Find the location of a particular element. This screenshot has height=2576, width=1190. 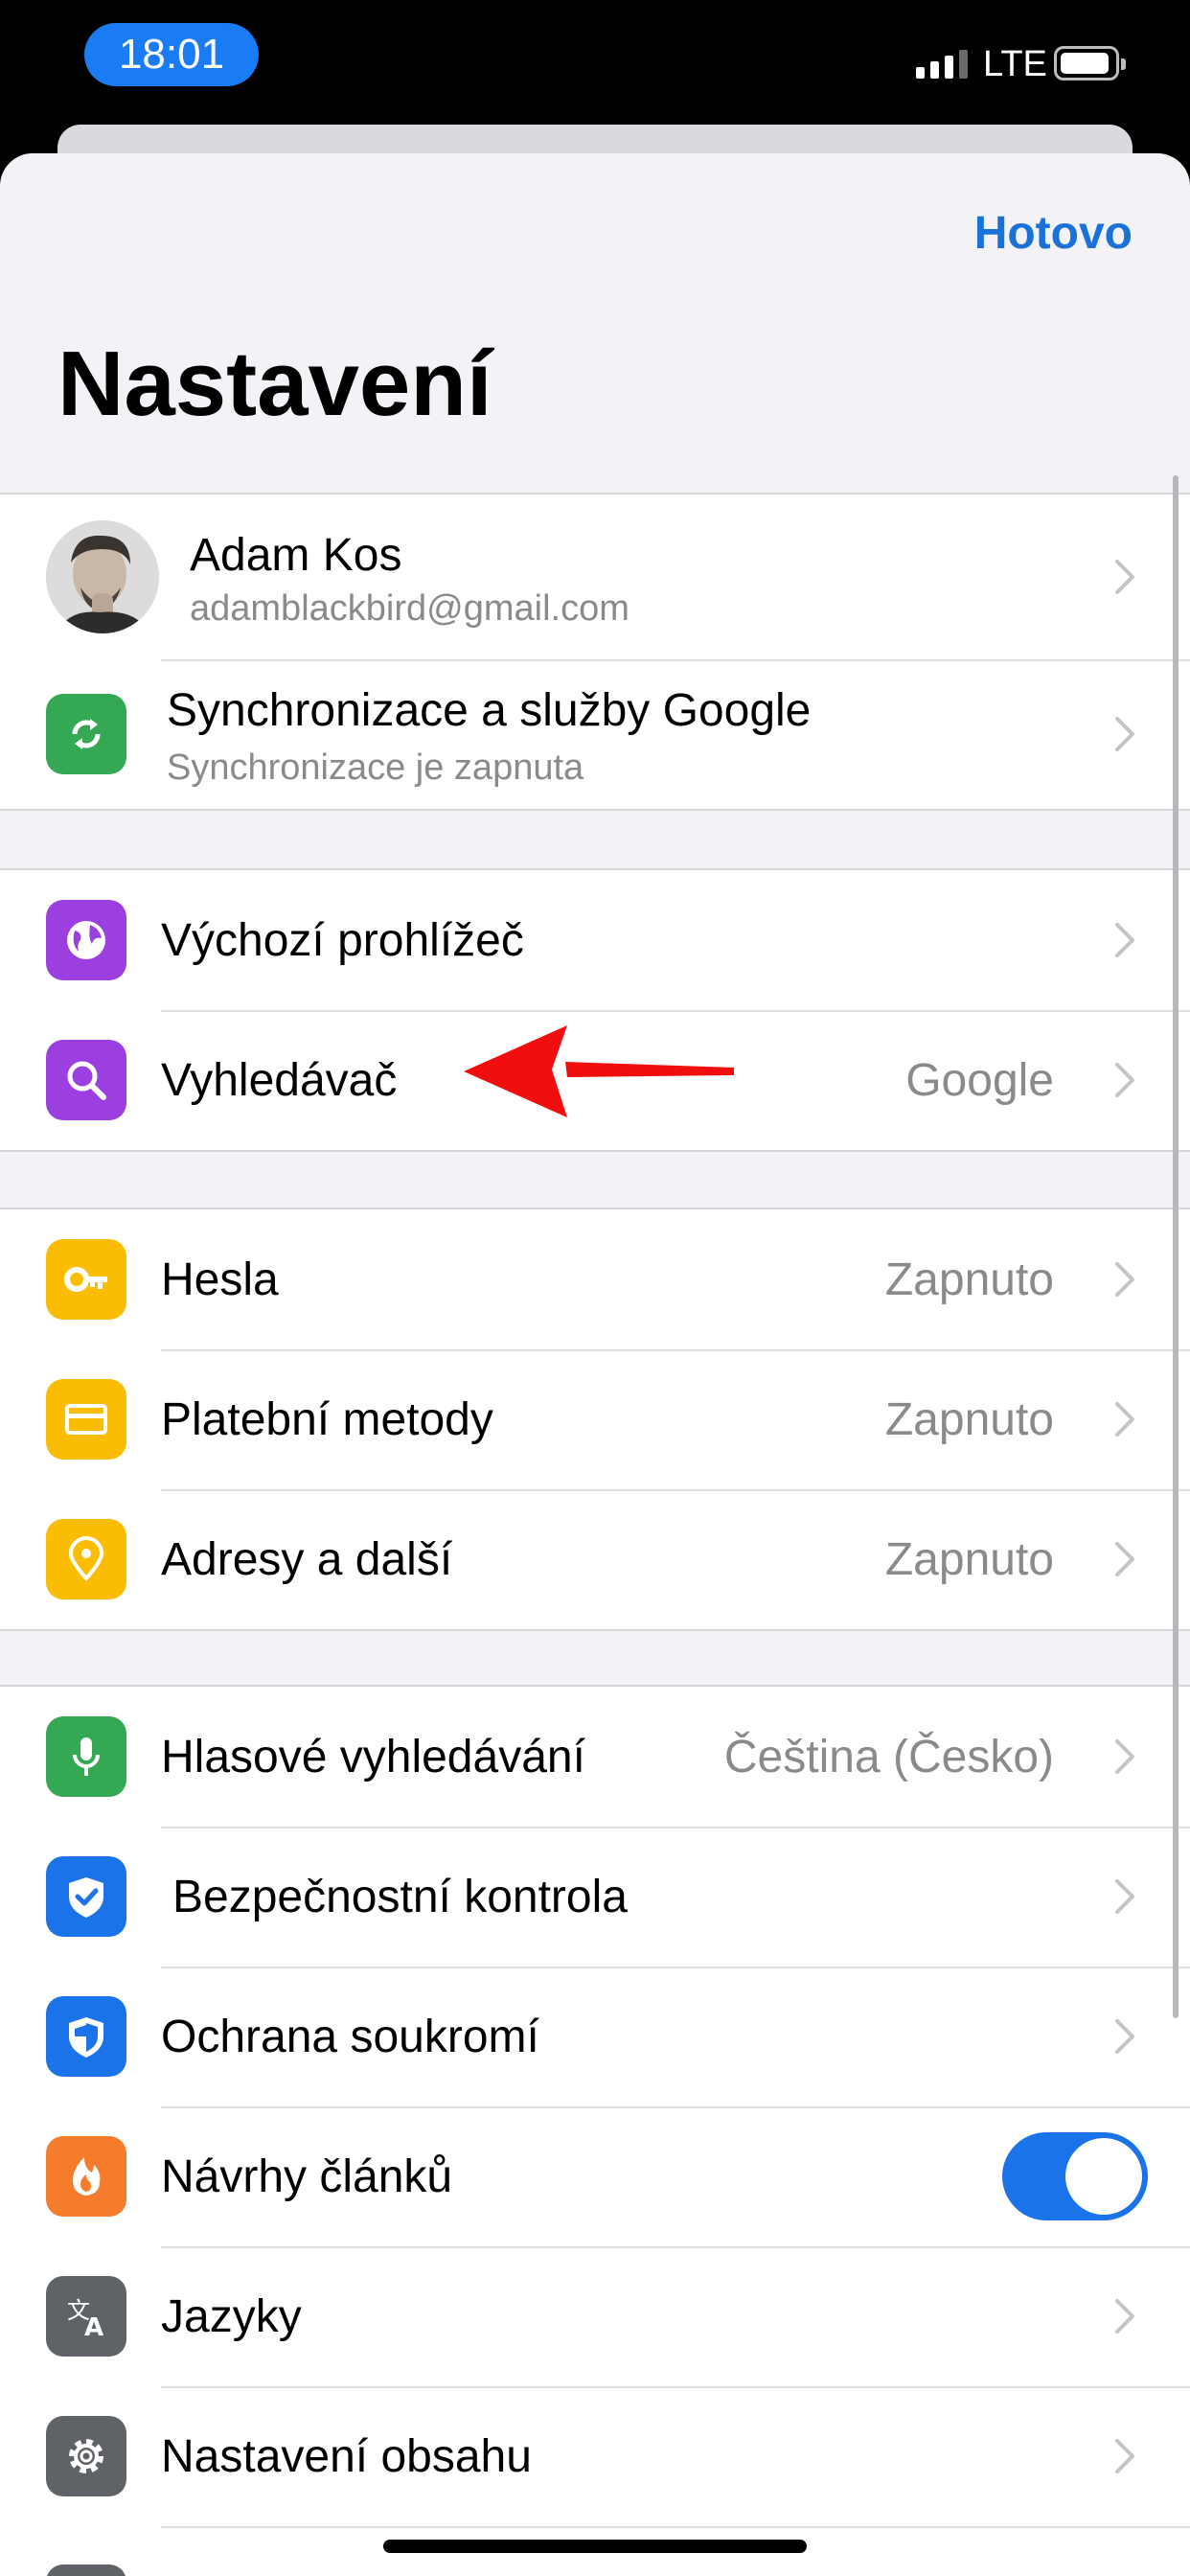

content-settings-row: Nastavení obsahu is located at coordinates (595, 2456).